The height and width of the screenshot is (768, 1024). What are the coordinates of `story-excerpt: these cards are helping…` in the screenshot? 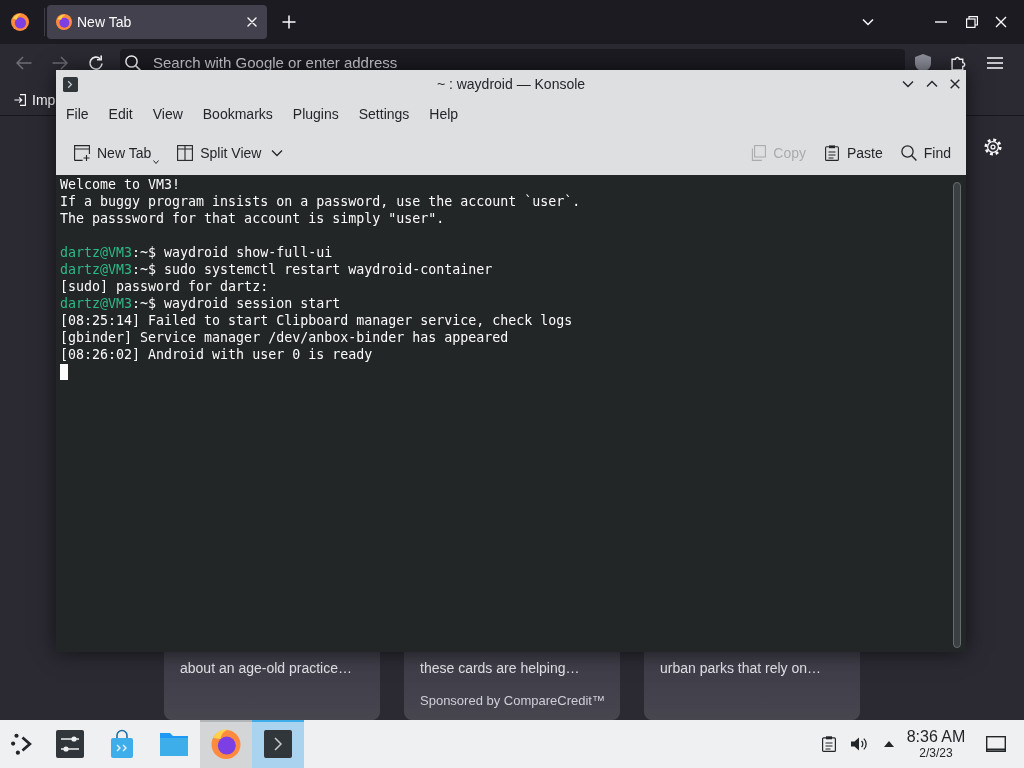 It's located at (500, 668).